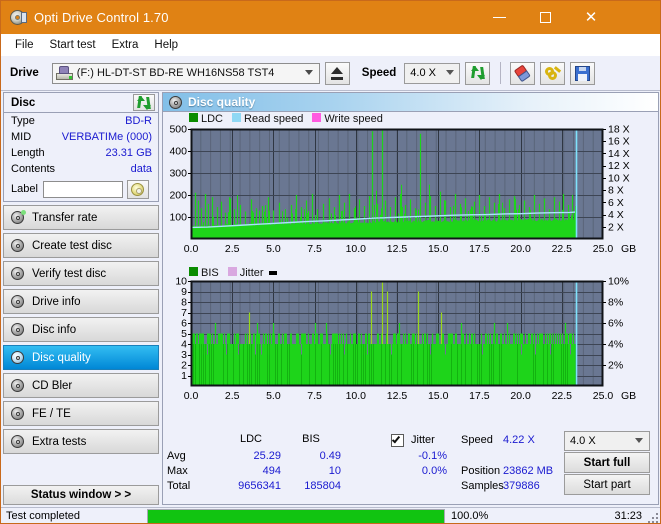  Describe the element at coordinates (545, 17) in the screenshot. I see `maximize-button` at that location.